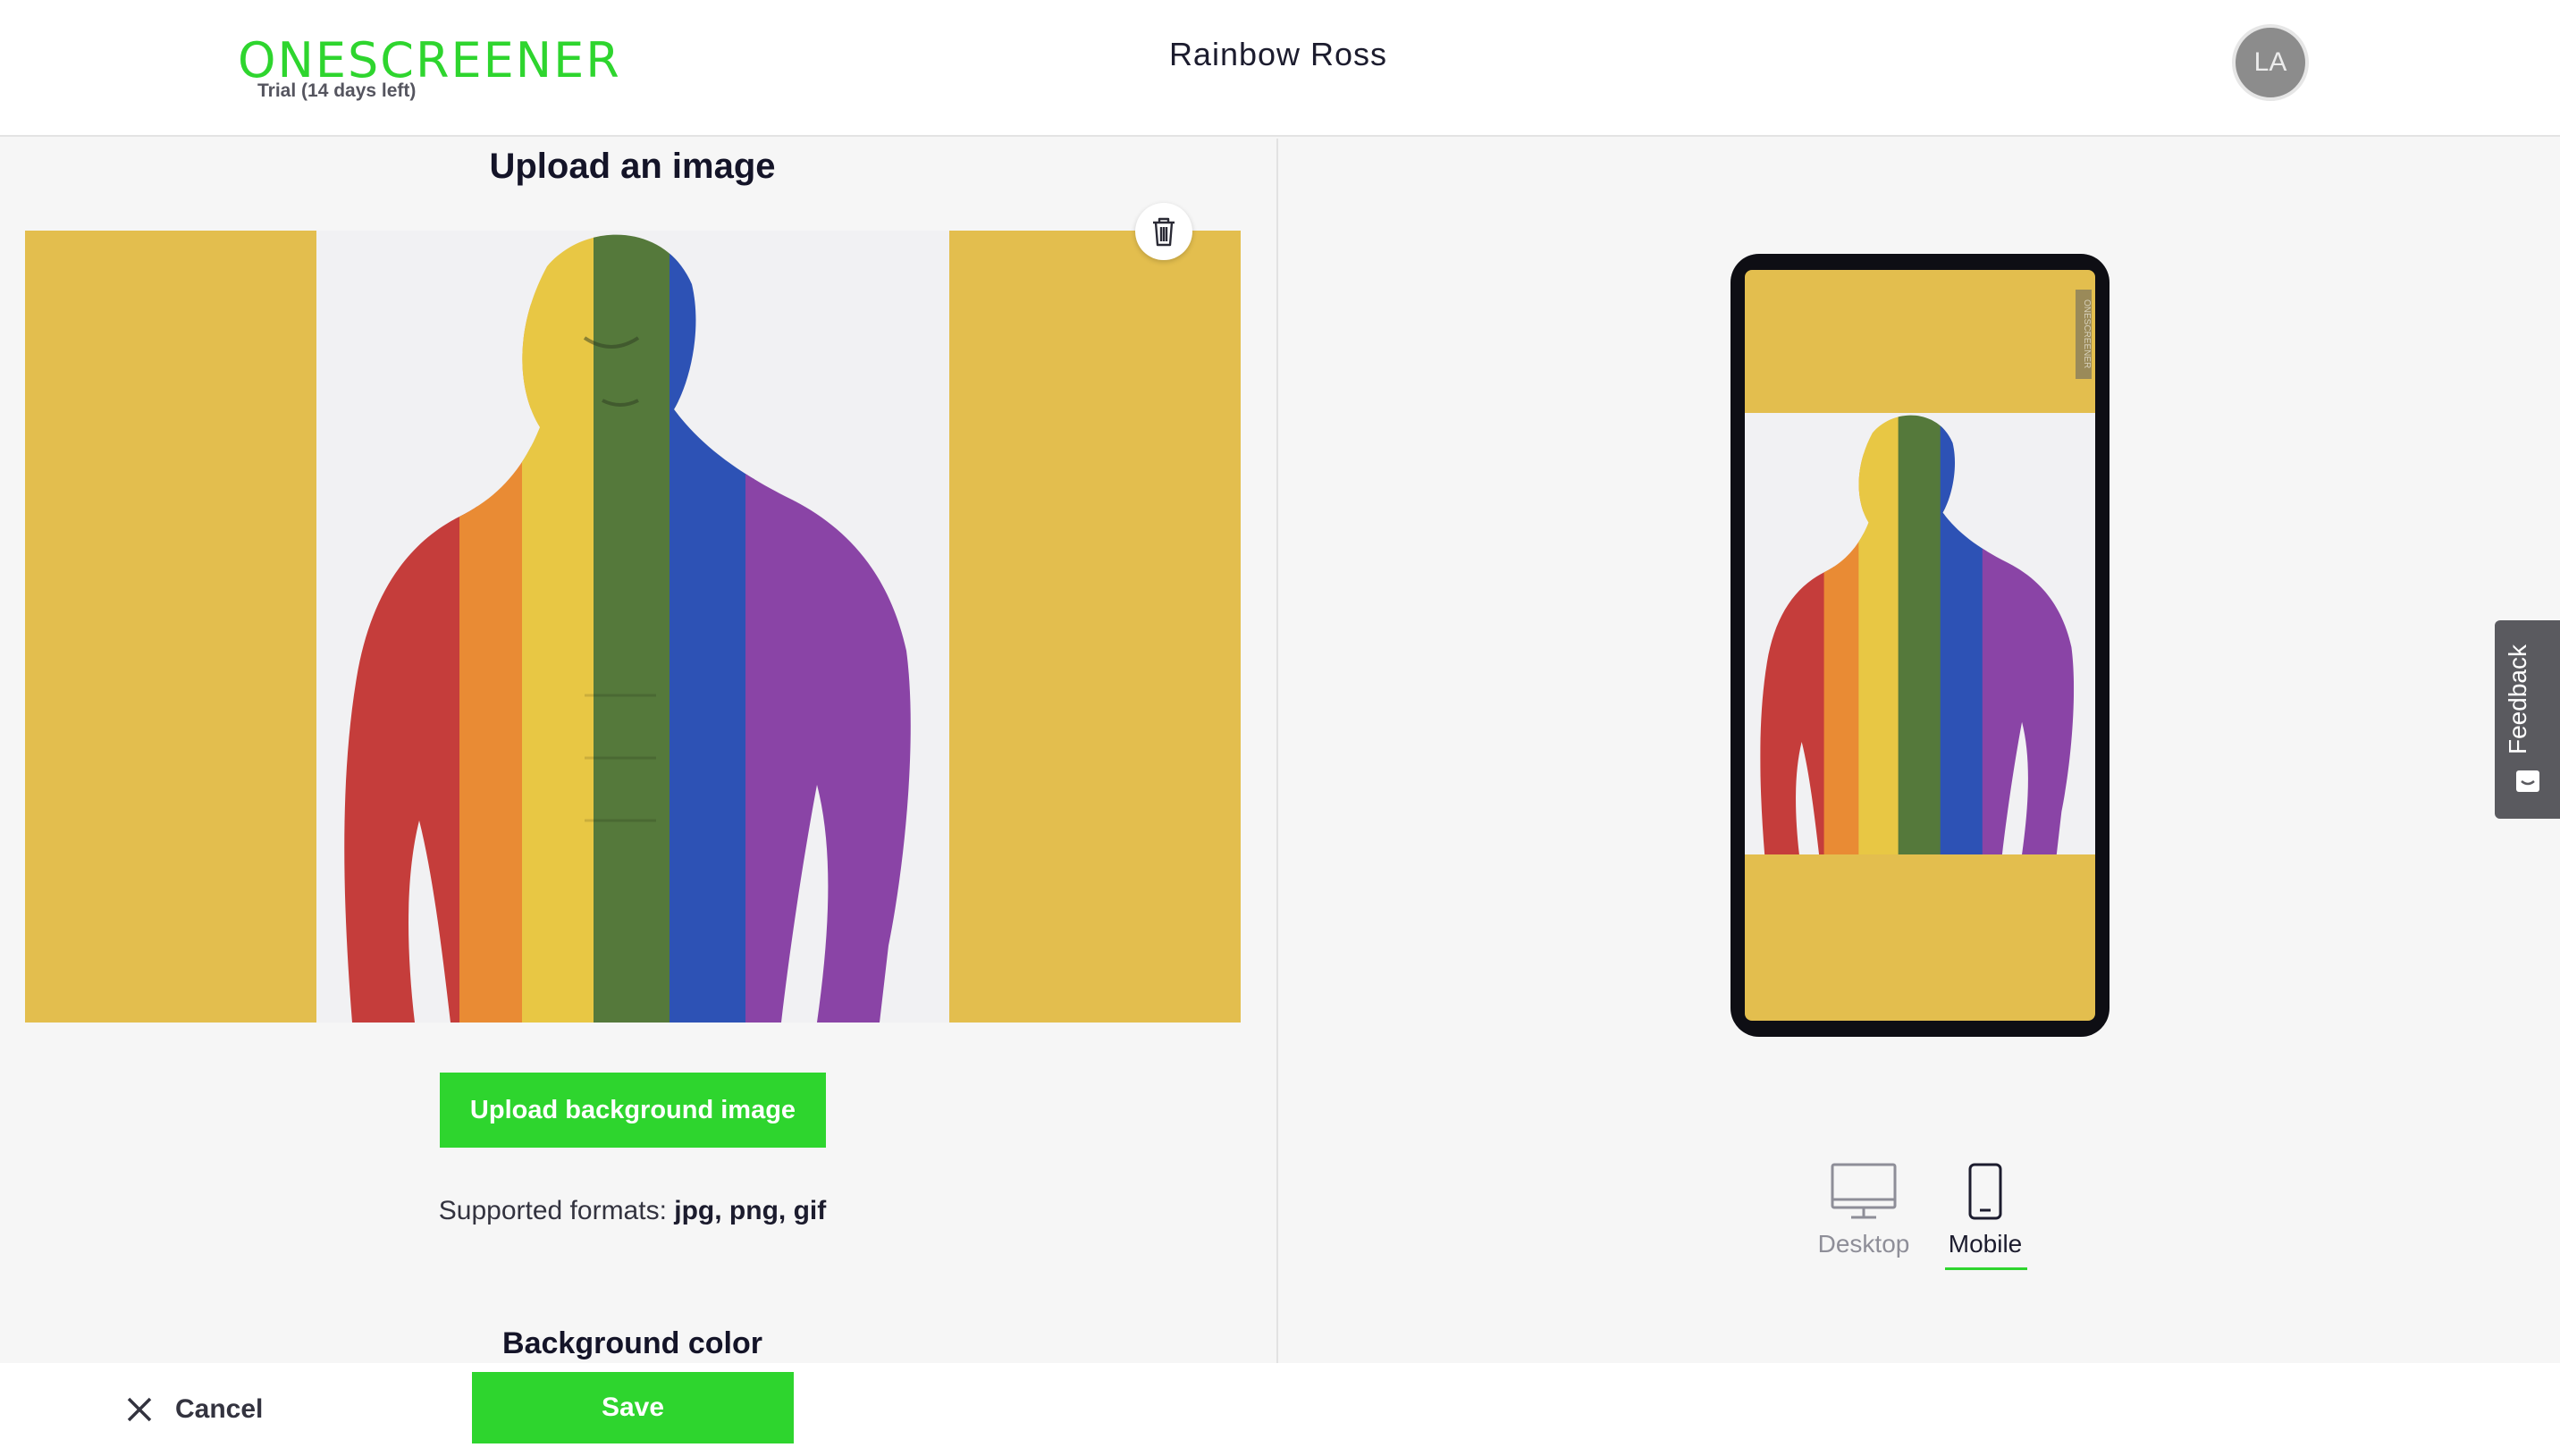 The image size is (2560, 1456). I want to click on upload-image-heading: Upload an image, so click(632, 166).